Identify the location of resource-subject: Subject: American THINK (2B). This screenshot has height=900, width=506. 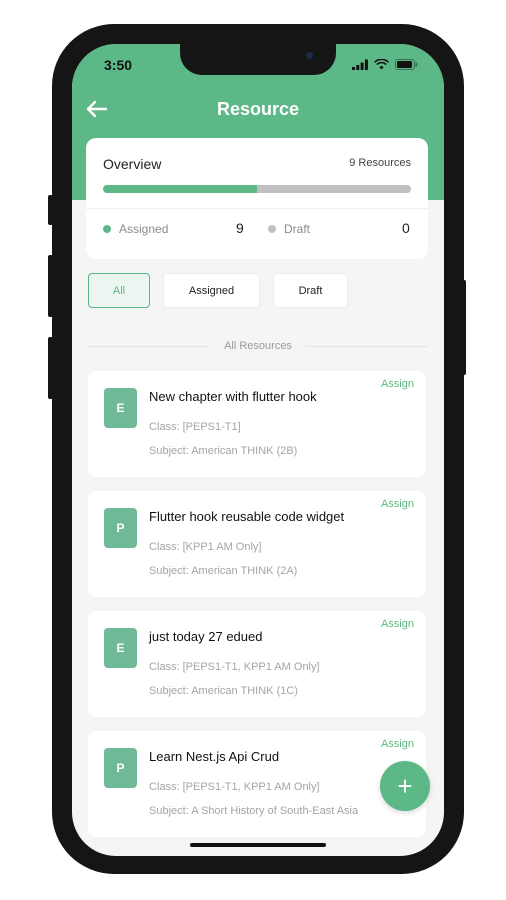
(223, 451).